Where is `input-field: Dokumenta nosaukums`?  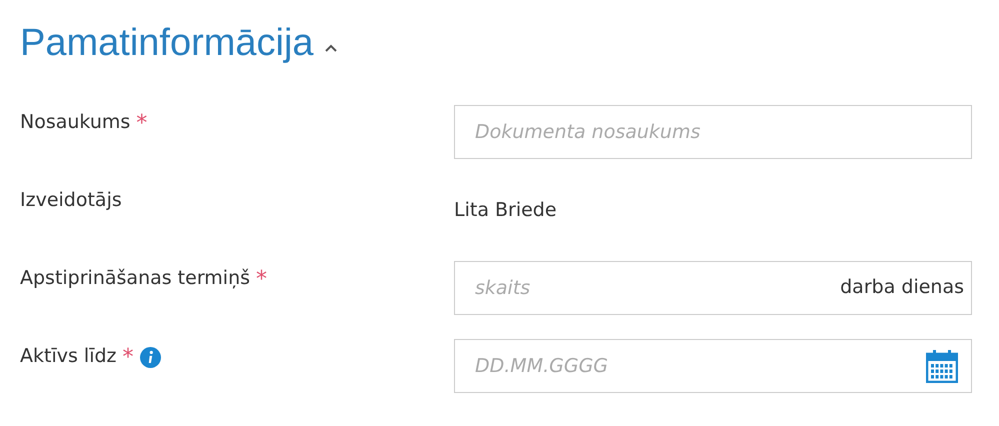 input-field: Dokumenta nosaukums is located at coordinates (713, 132).